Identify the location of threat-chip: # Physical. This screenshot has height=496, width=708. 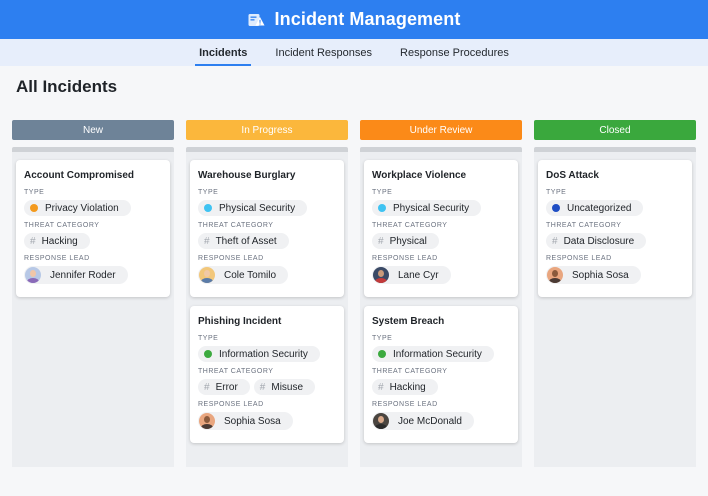
(405, 241).